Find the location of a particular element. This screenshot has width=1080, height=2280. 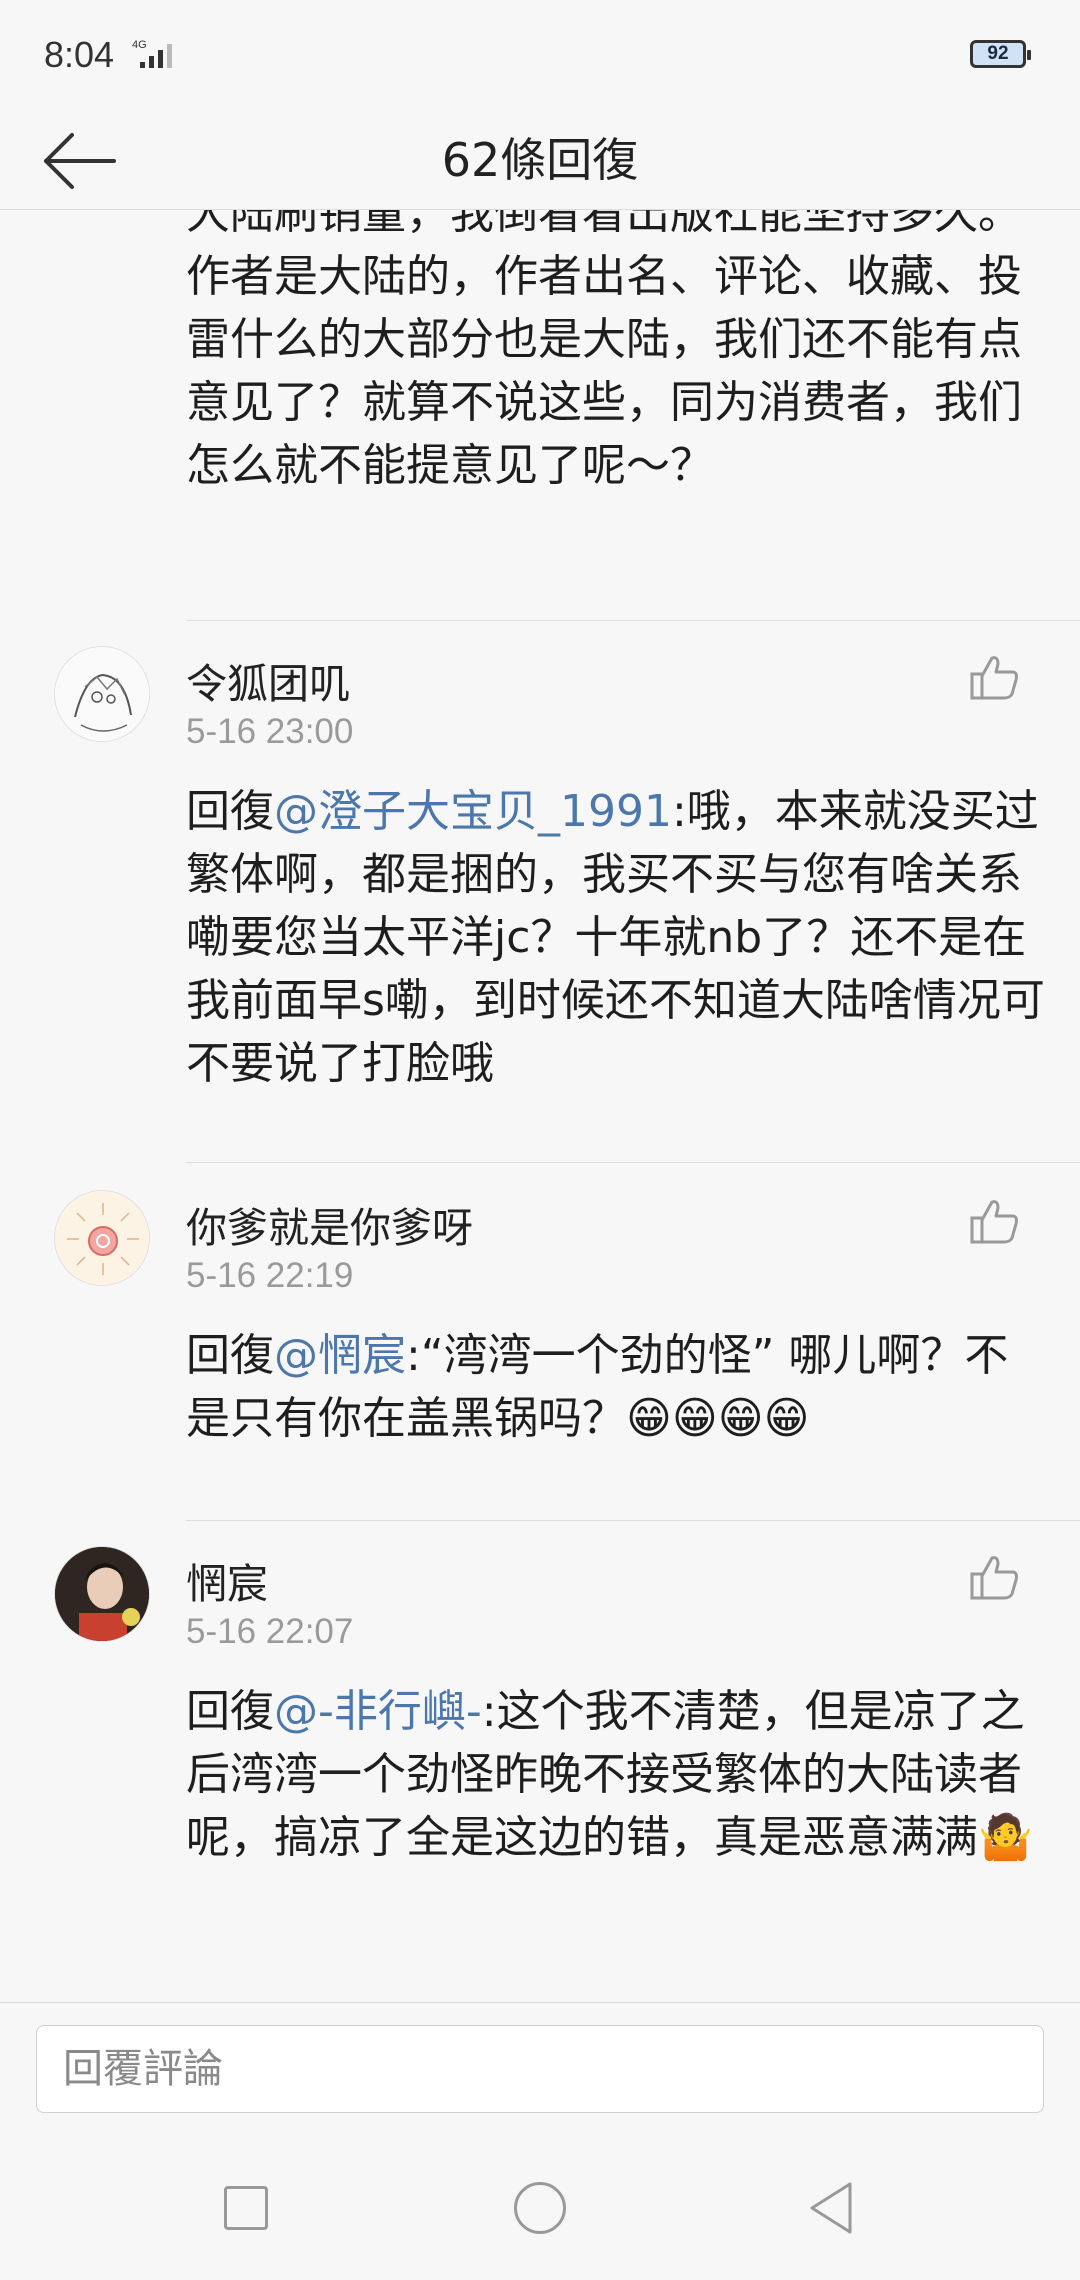

comment-body: 回復@惘宸:“湾湾一个劲的怪” 哪儿啊？不是只有你在盖黑锅吗？😁😁😁😁 is located at coordinates (616, 1387).